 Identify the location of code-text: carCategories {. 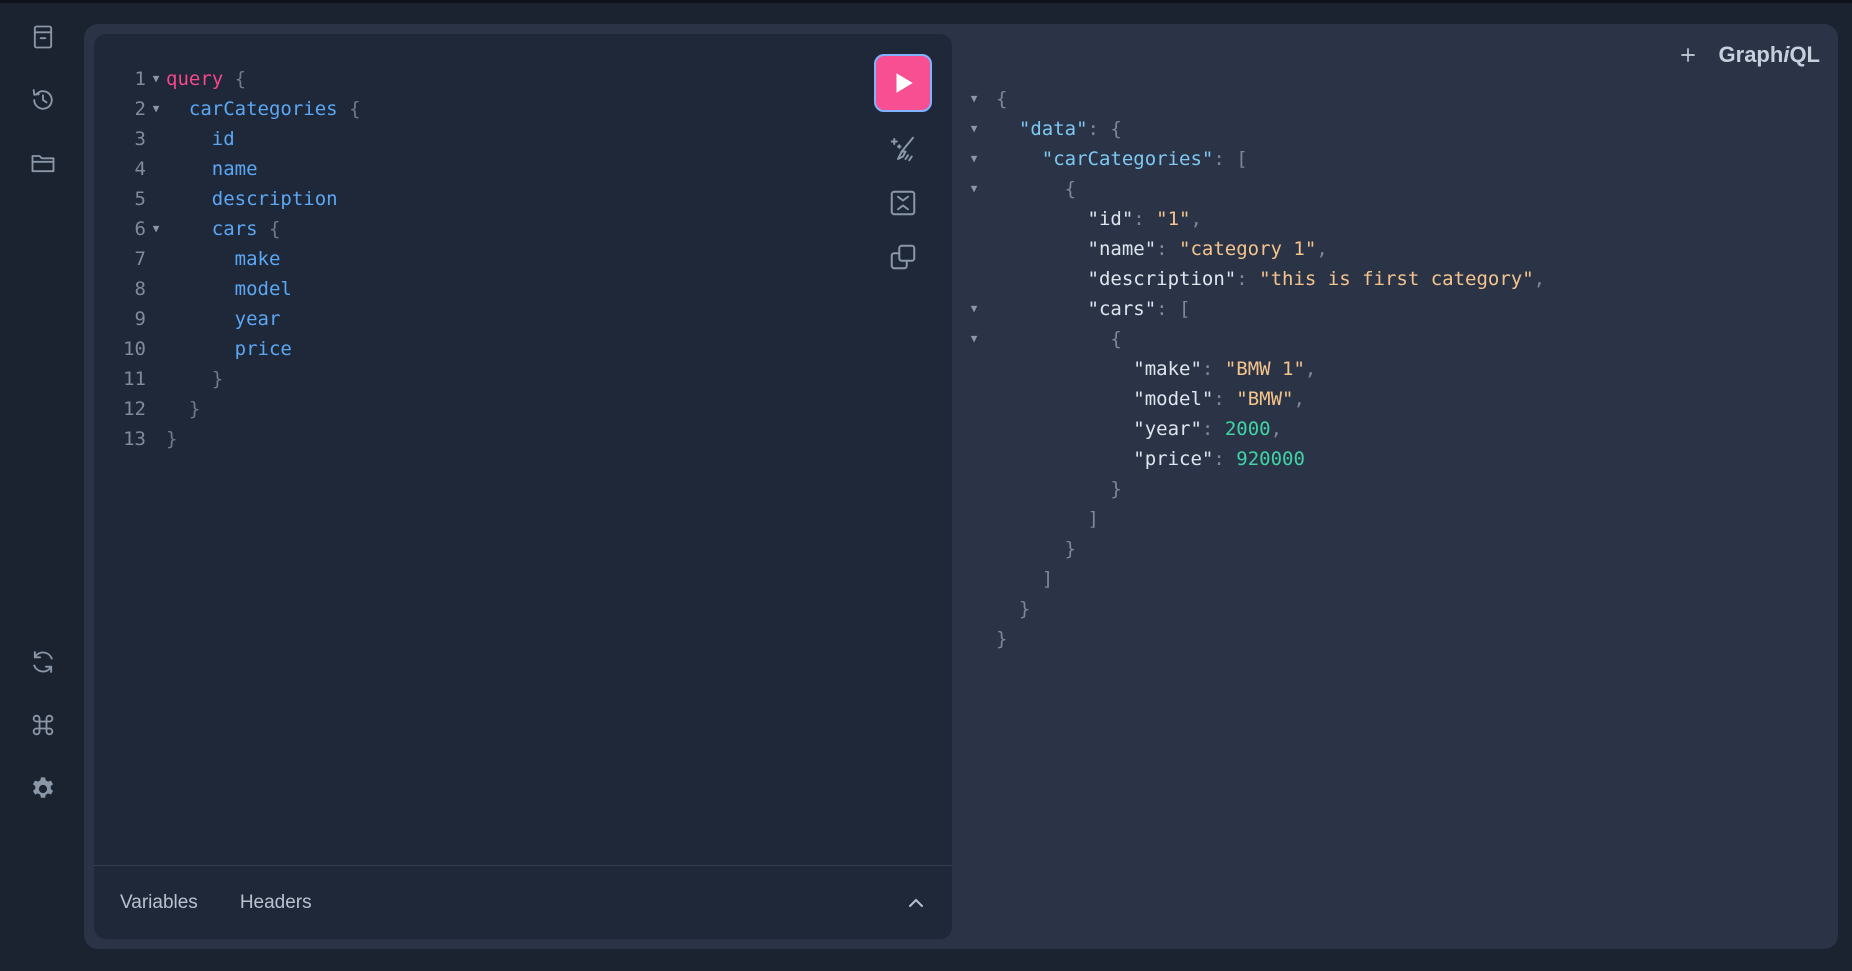
(274, 109).